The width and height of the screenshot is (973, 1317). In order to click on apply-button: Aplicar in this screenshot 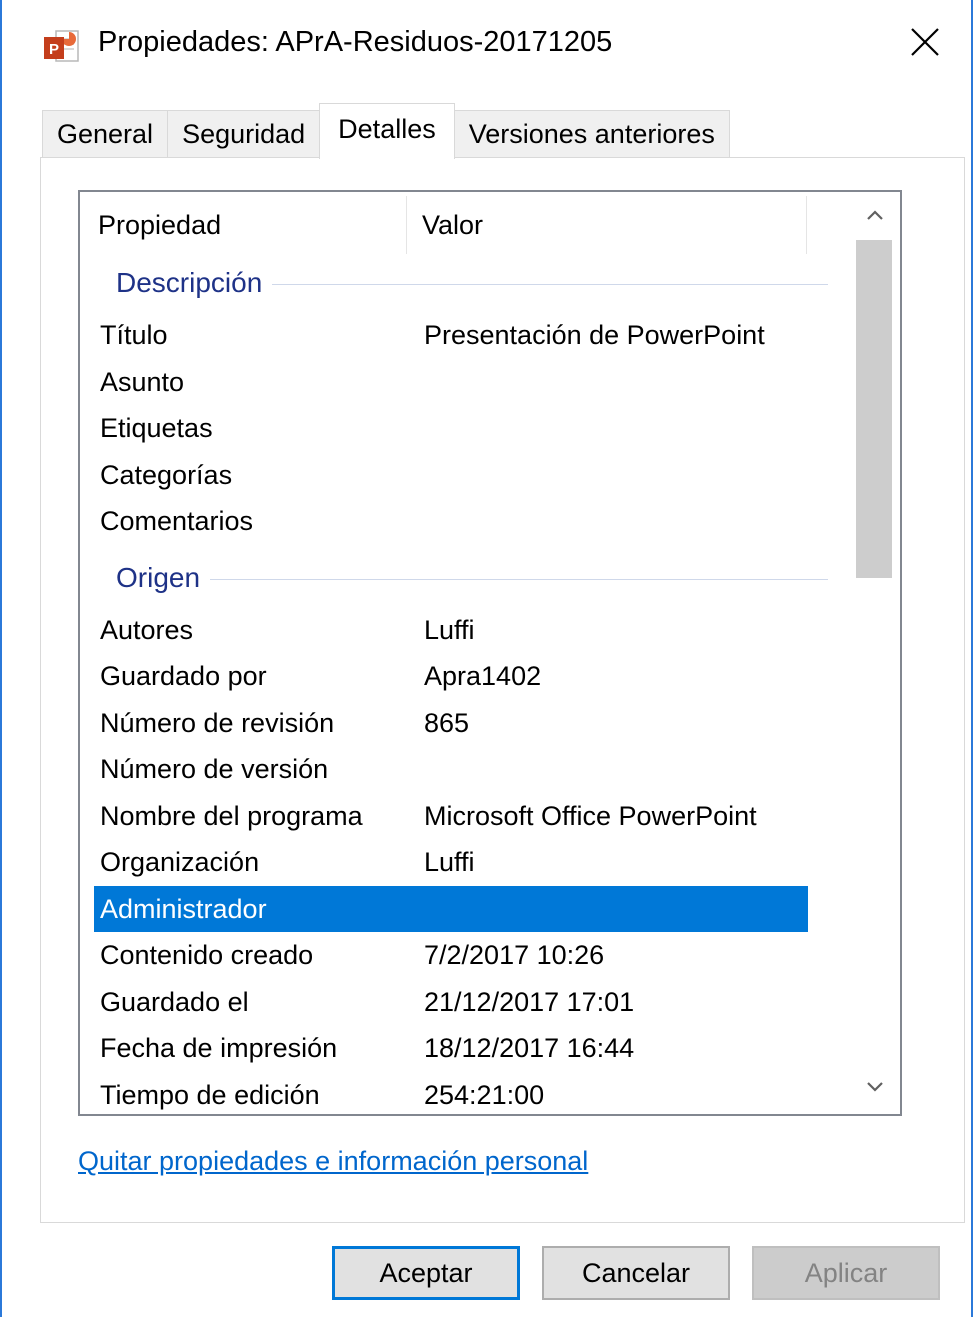, I will do `click(846, 1273)`.